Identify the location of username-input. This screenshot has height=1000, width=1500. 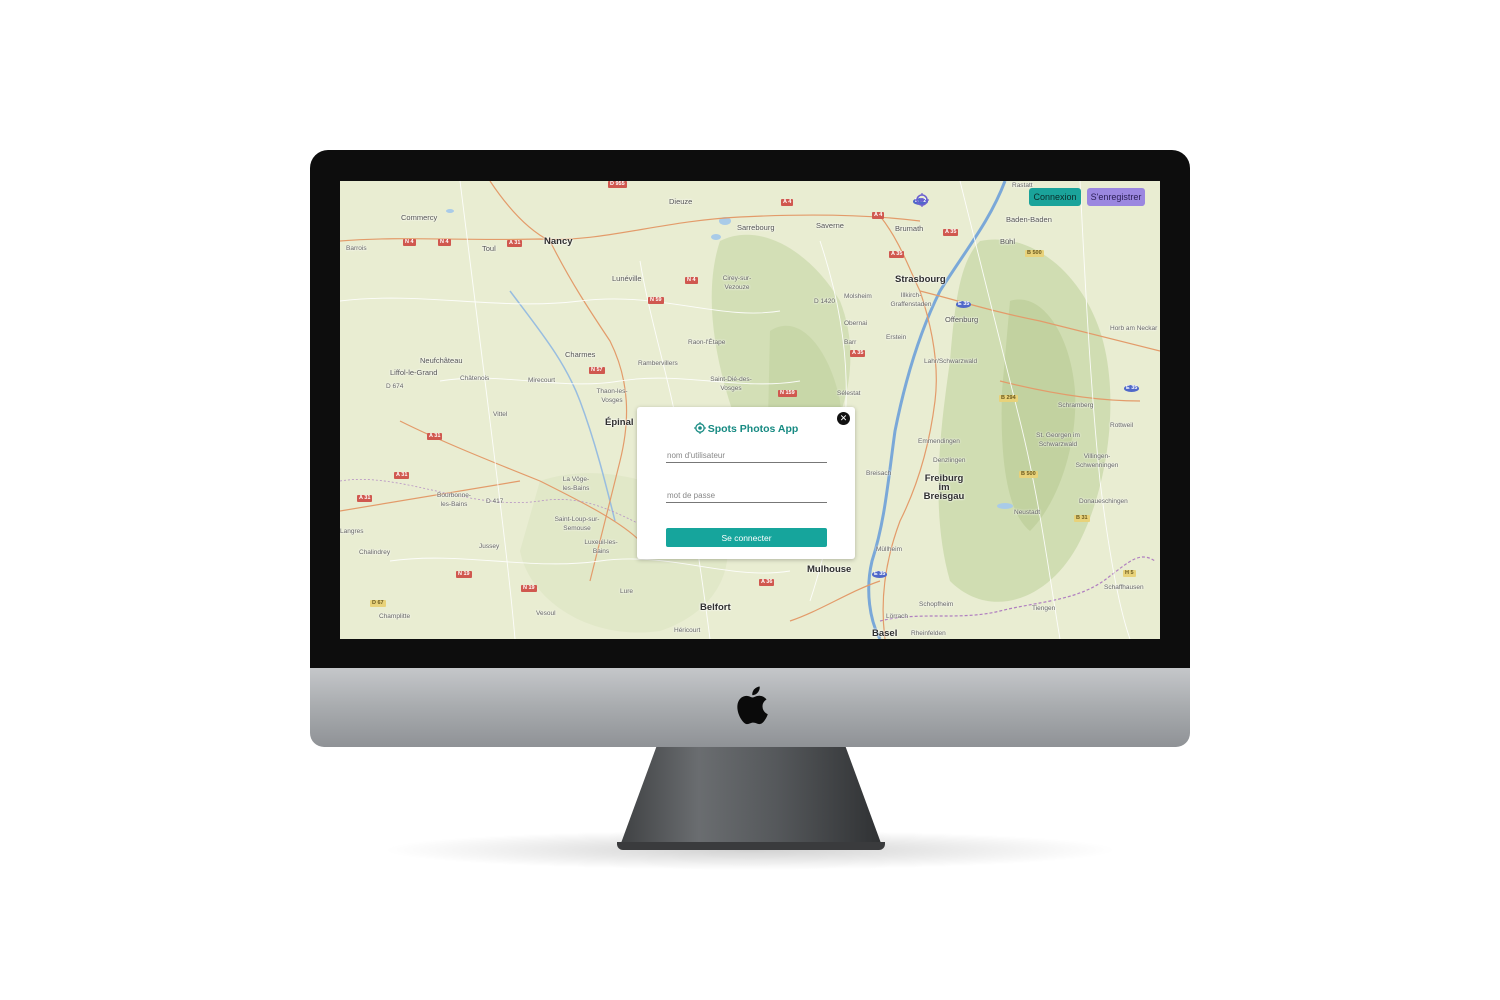
(746, 455).